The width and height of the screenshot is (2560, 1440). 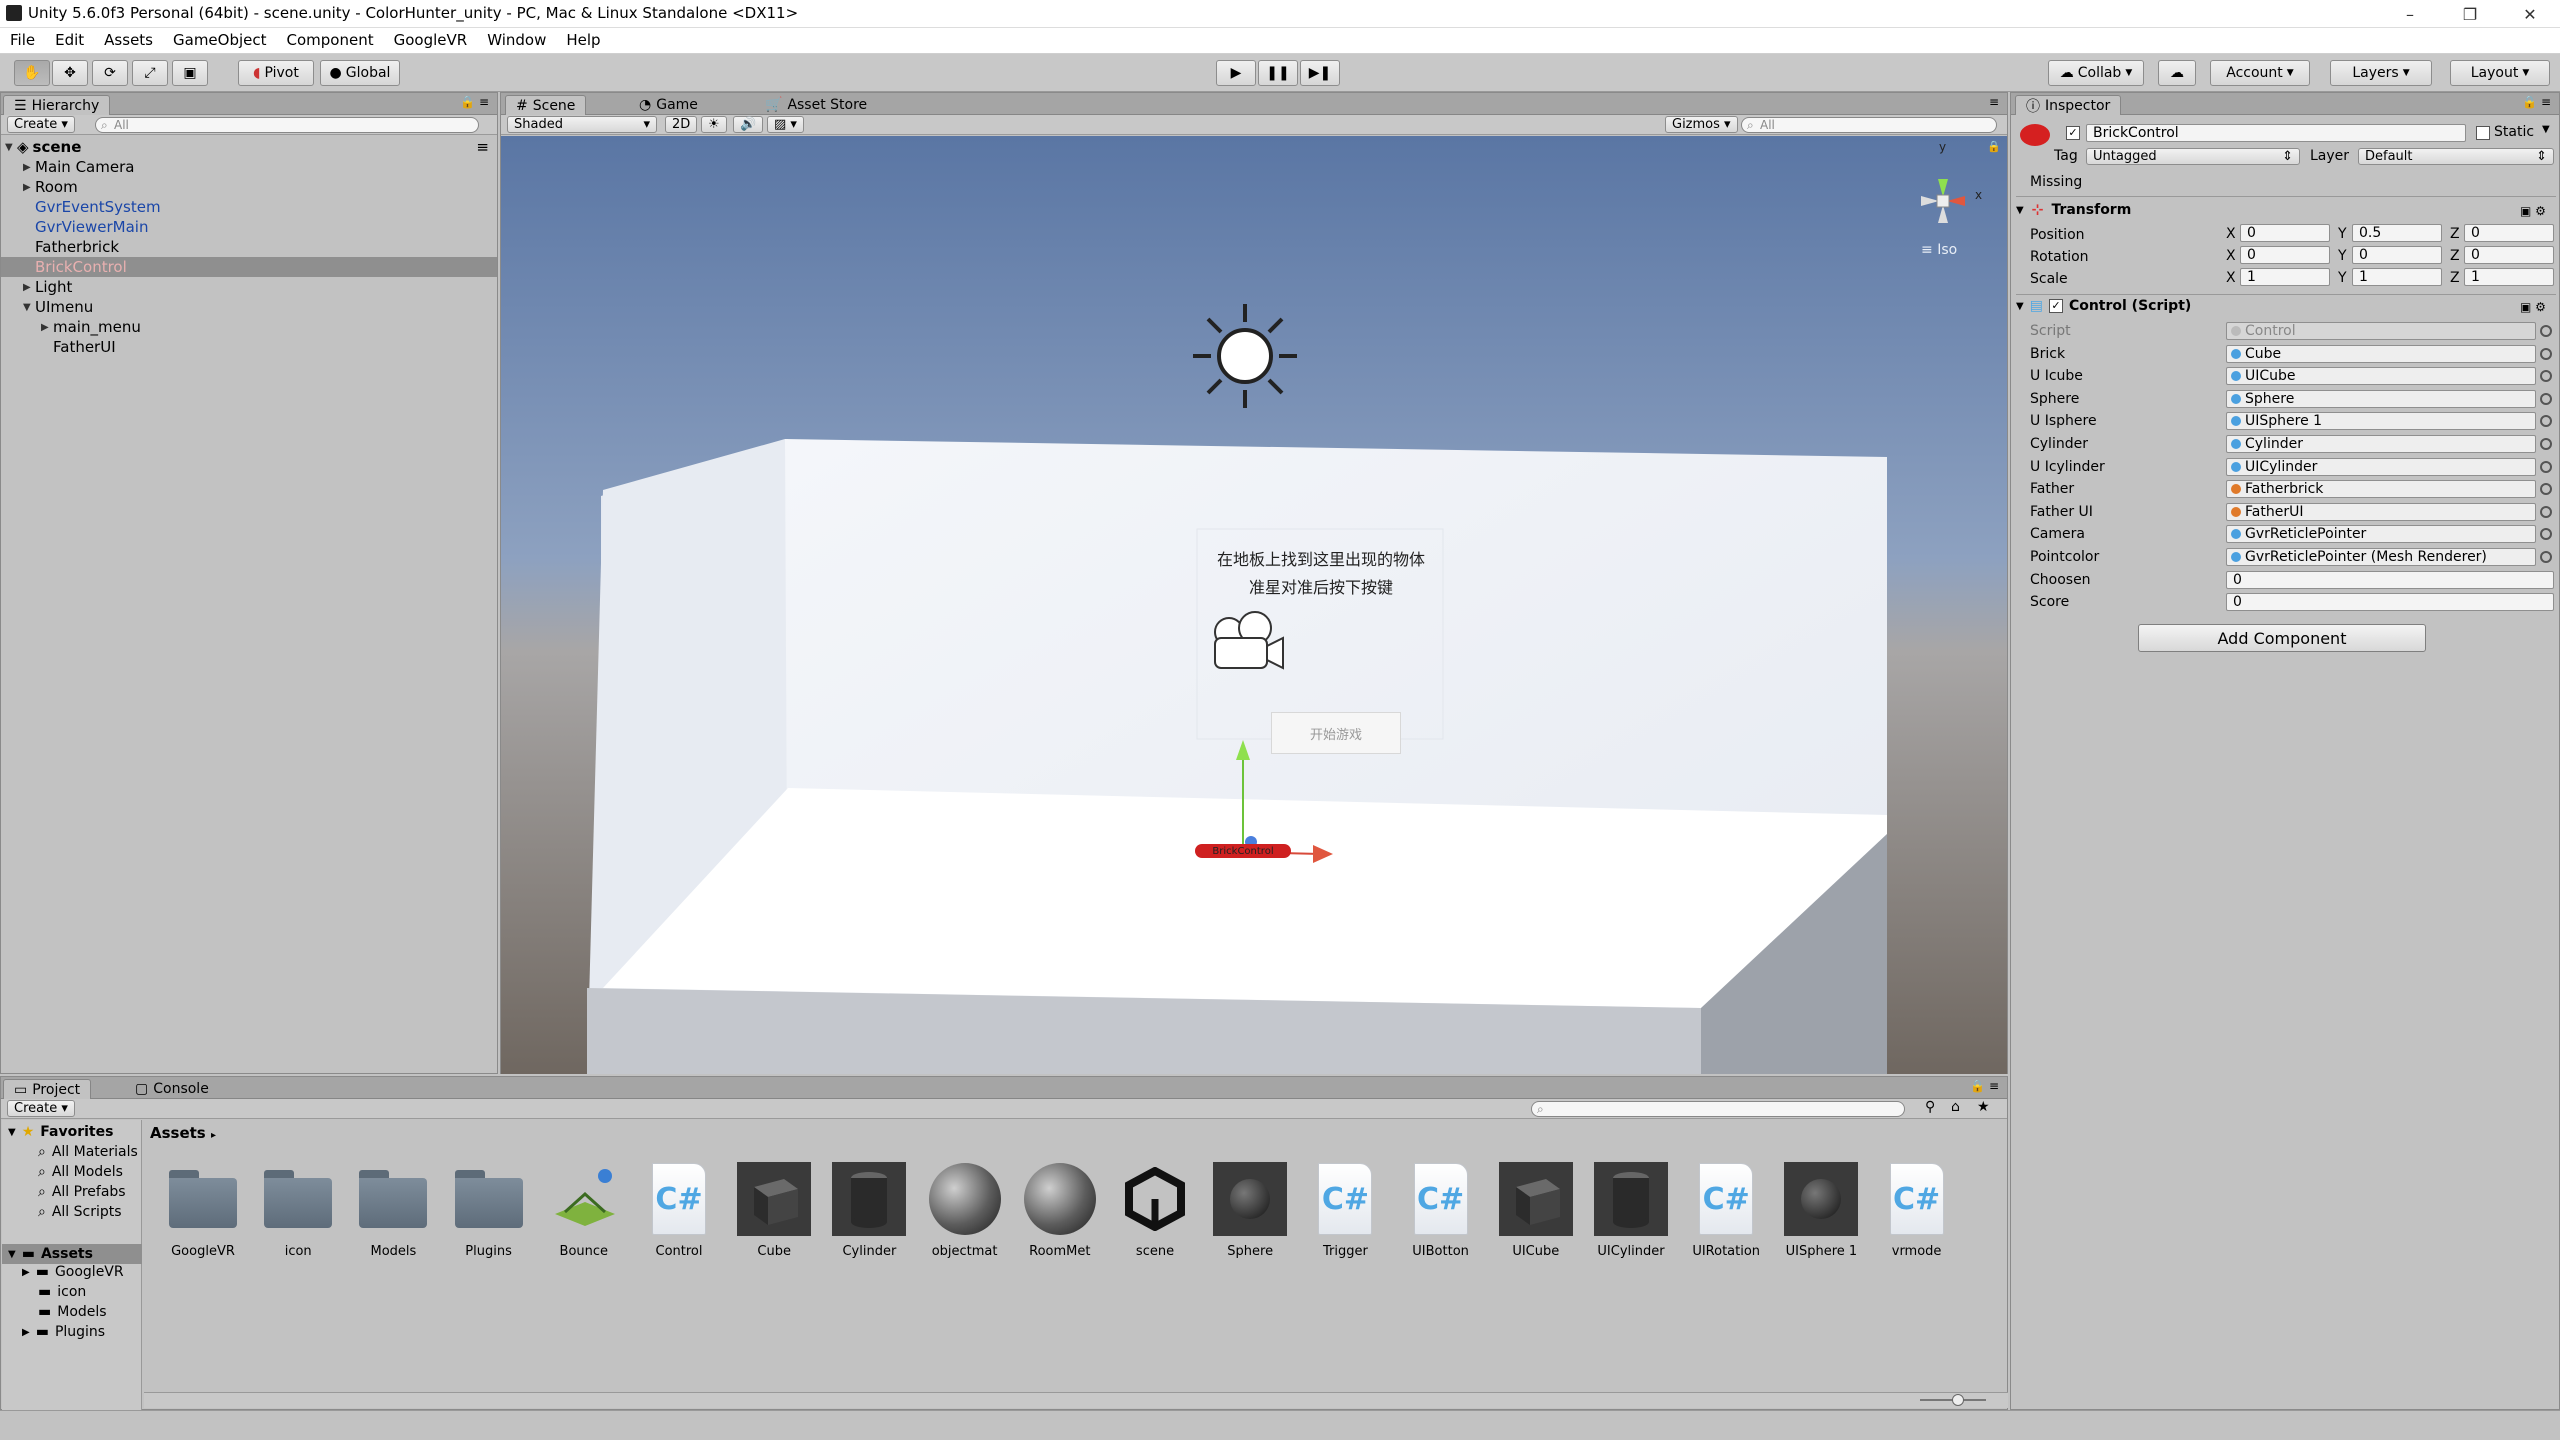 I want to click on favorite-item: ⌕ All Prefabs, so click(x=82, y=1192).